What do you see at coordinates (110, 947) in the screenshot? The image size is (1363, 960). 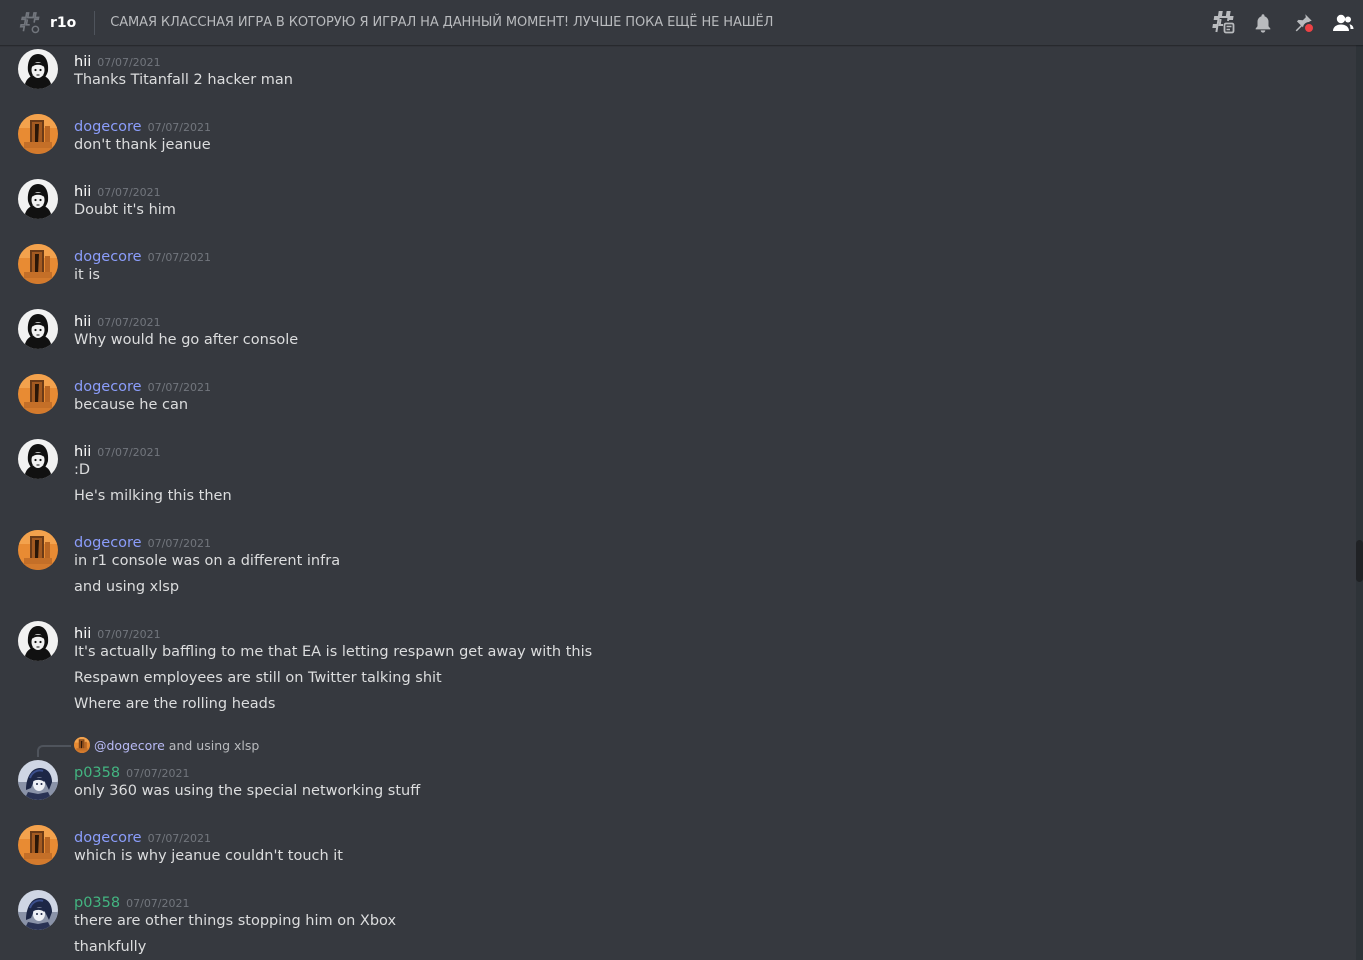 I see `message-text: thankfully` at bounding box center [110, 947].